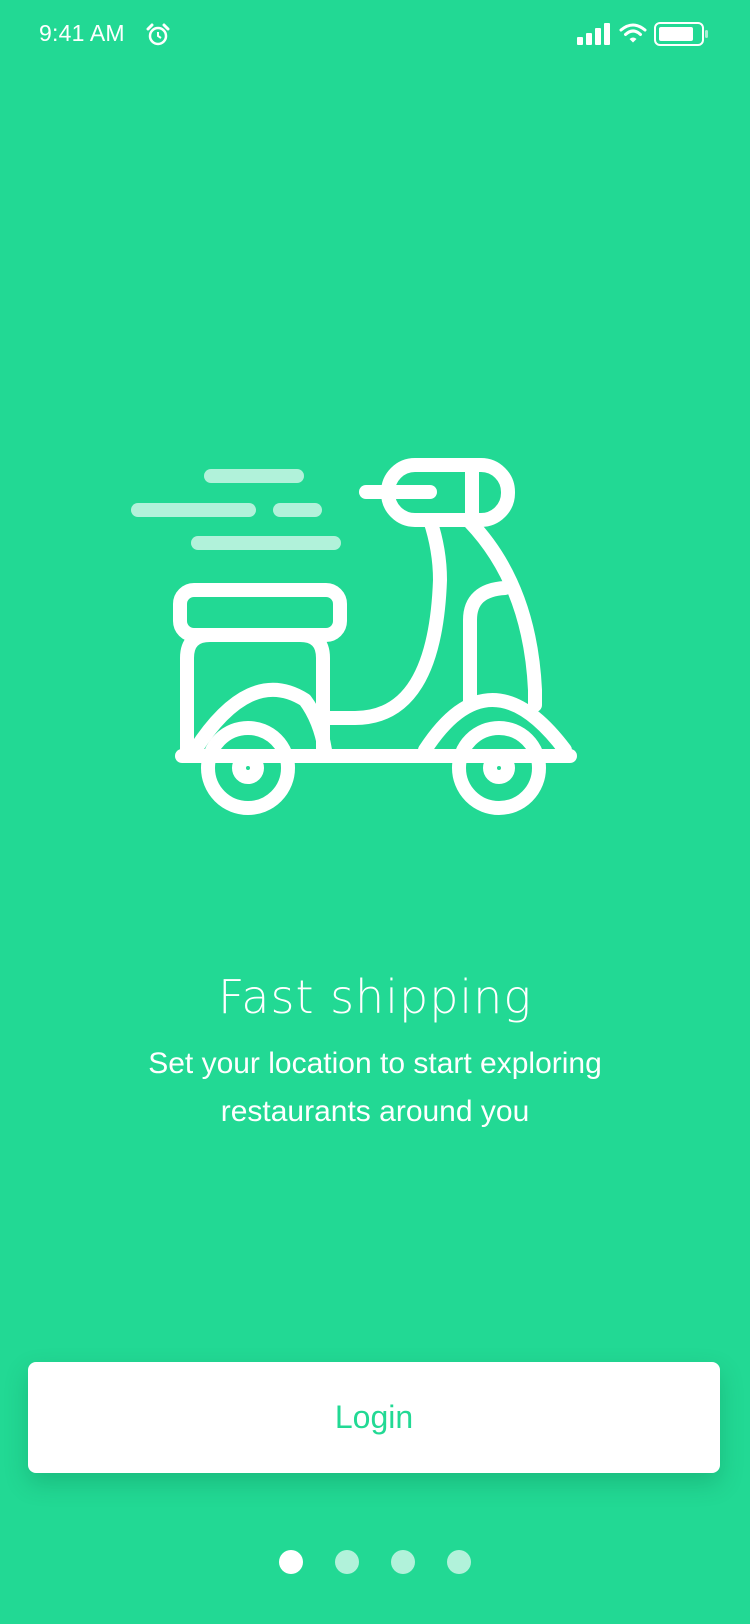 This screenshot has width=750, height=1624. I want to click on alarm-icon, so click(158, 34).